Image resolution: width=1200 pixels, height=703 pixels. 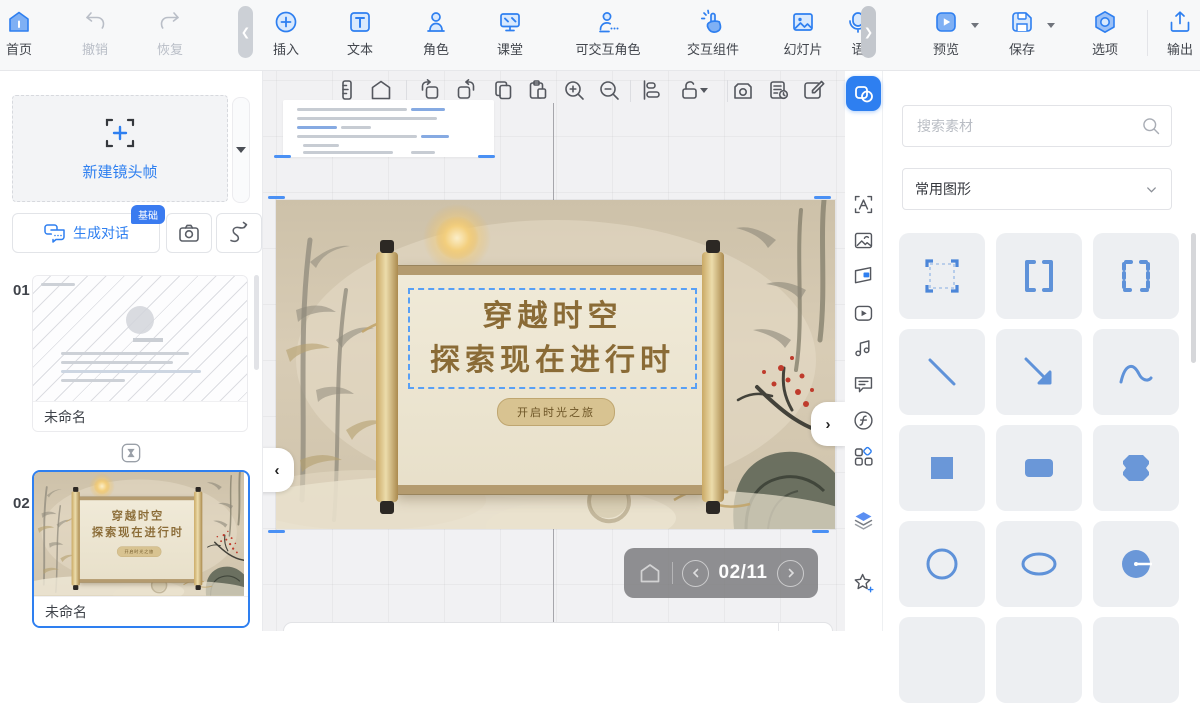 What do you see at coordinates (863, 240) in the screenshot?
I see `image-panel-tab` at bounding box center [863, 240].